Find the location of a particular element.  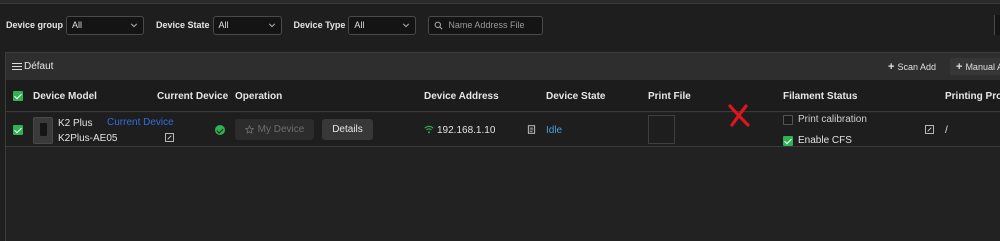

row-checkbox is located at coordinates (18, 130).